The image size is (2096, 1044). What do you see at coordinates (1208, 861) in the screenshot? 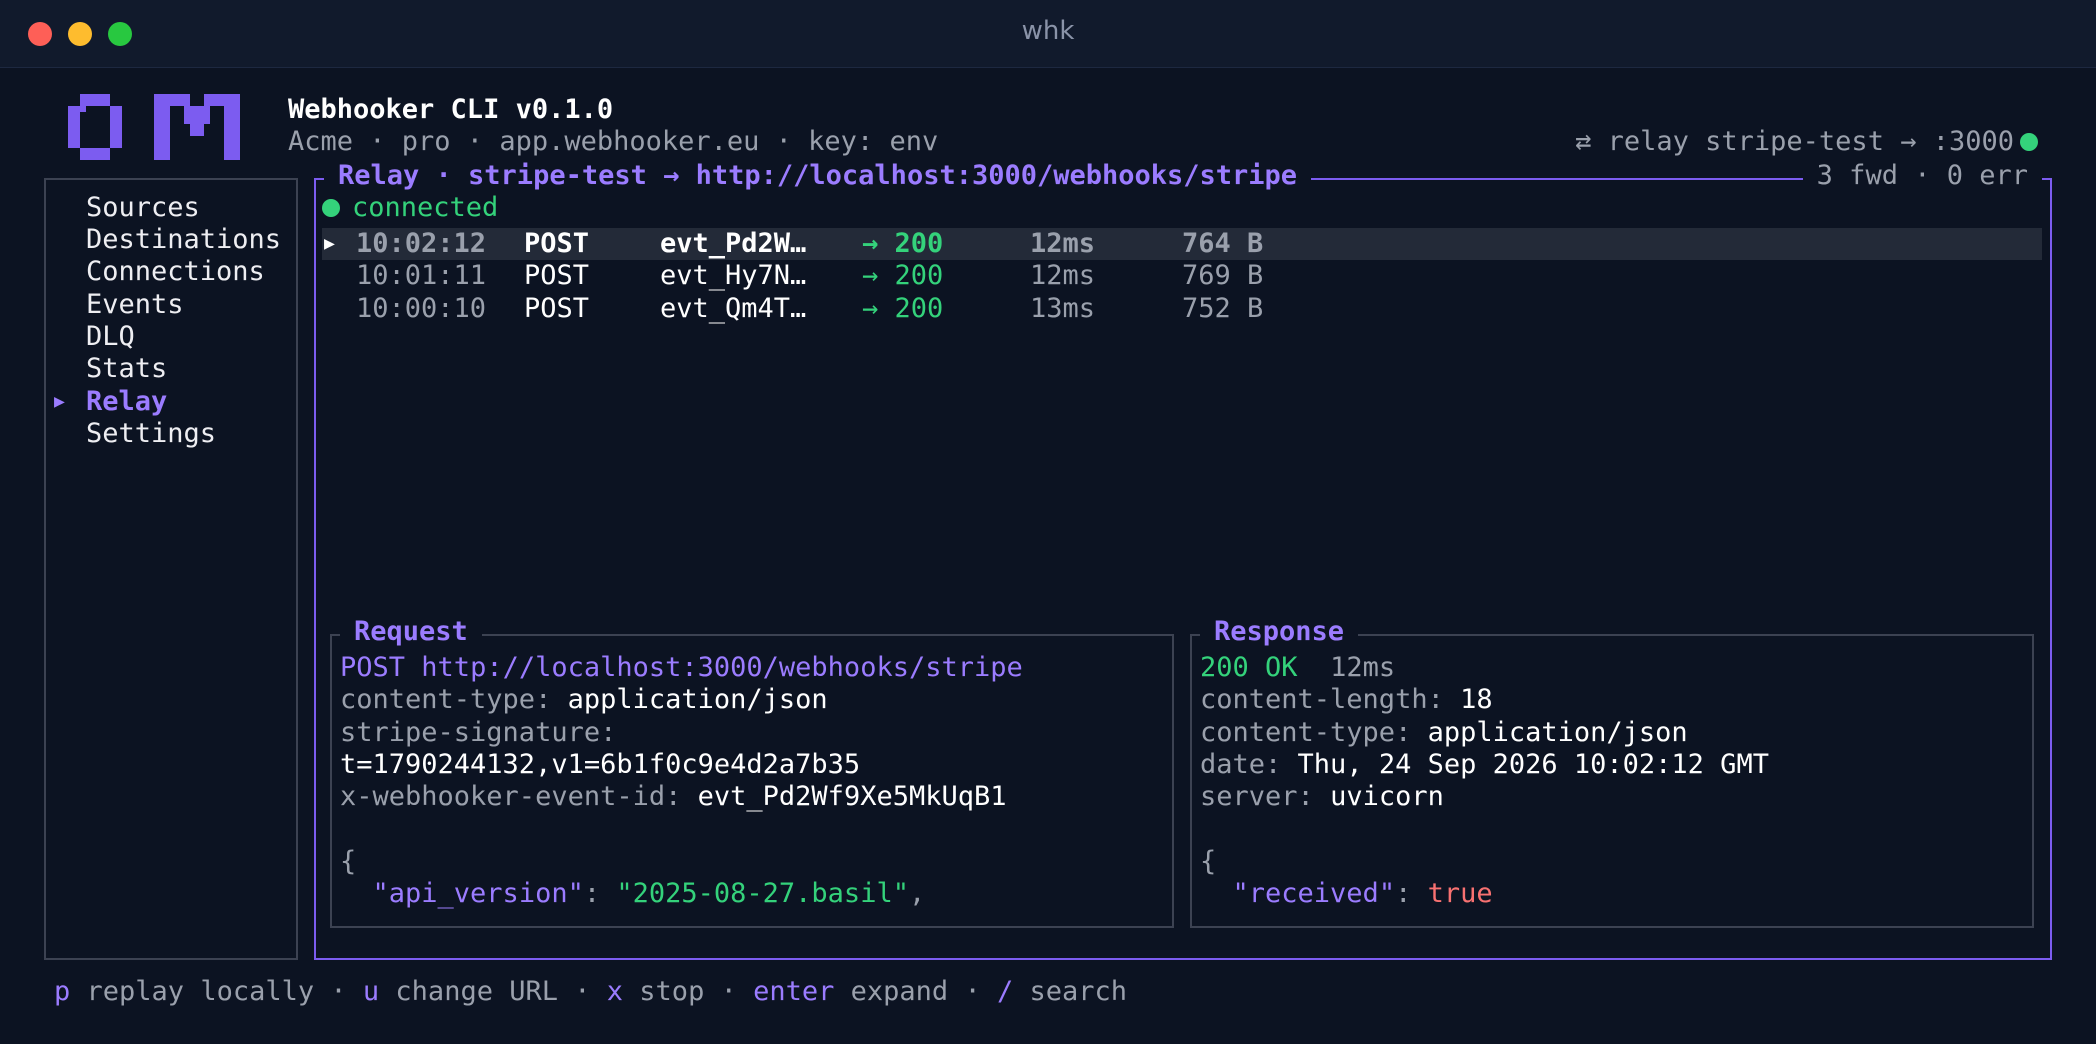
I see `response-body-open: {` at bounding box center [1208, 861].